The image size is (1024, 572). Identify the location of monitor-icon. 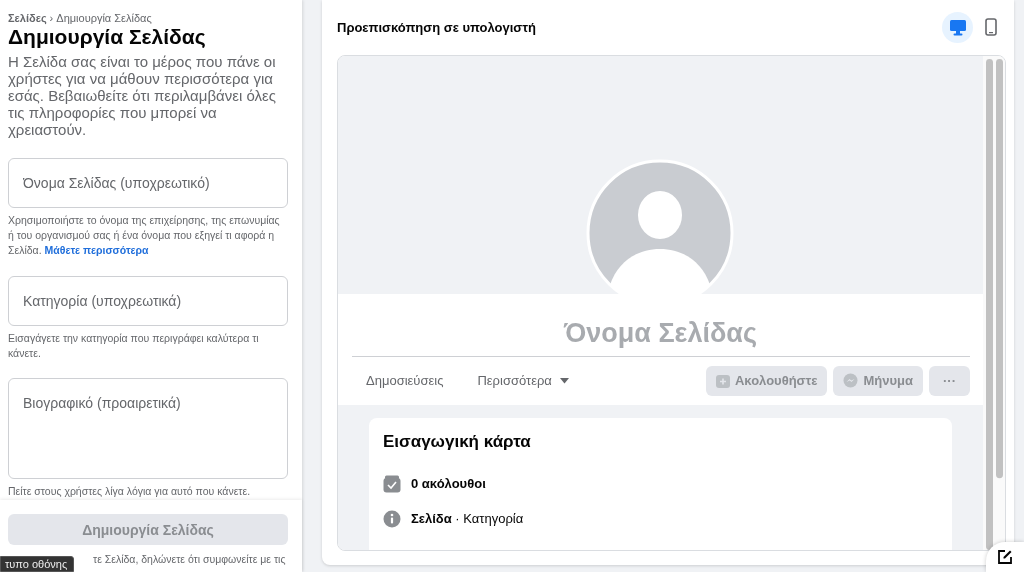
(957, 27).